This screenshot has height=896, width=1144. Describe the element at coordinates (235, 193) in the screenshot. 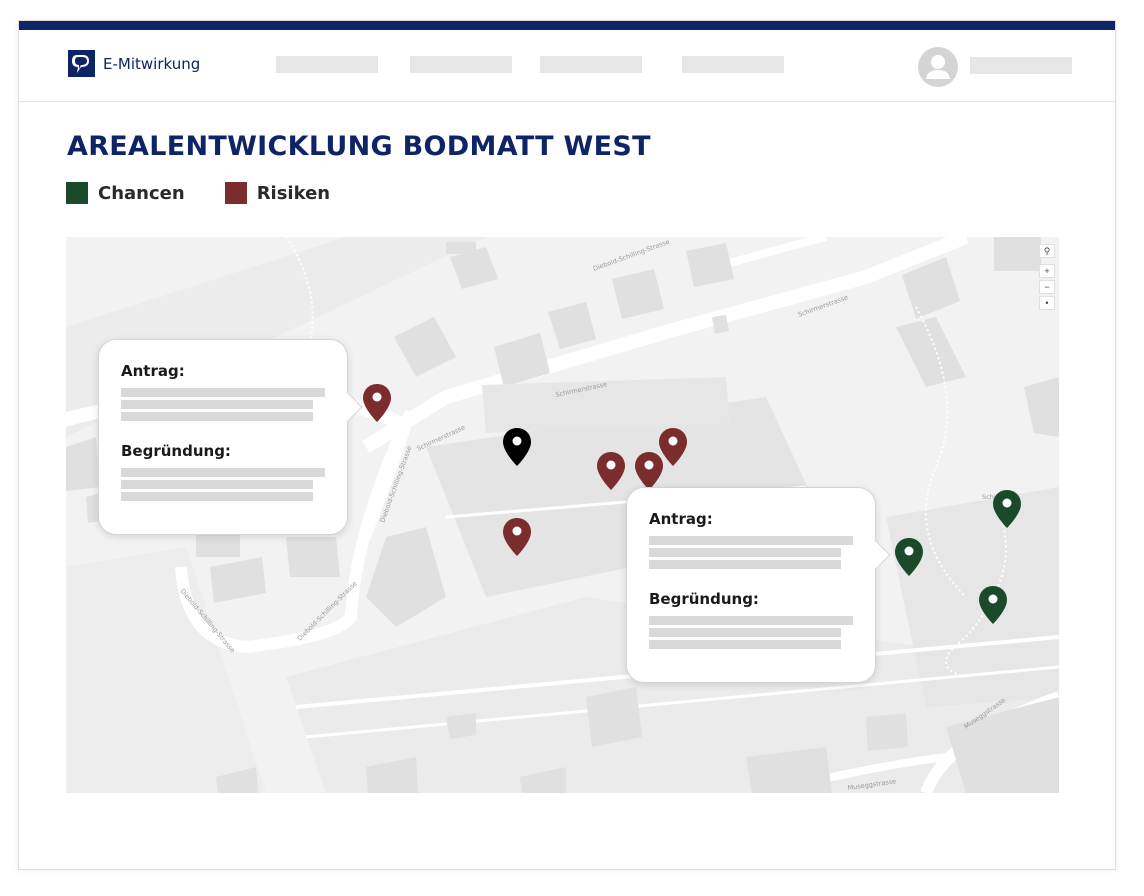

I see `legend-swatch-risiken` at that location.